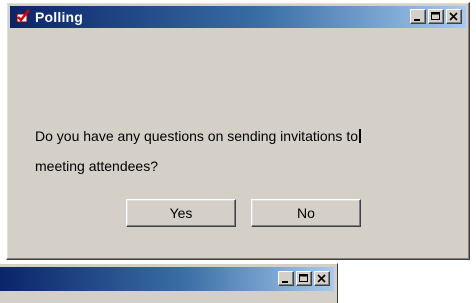 Image resolution: width=476 pixels, height=303 pixels. I want to click on background-minimize-button, so click(286, 278).